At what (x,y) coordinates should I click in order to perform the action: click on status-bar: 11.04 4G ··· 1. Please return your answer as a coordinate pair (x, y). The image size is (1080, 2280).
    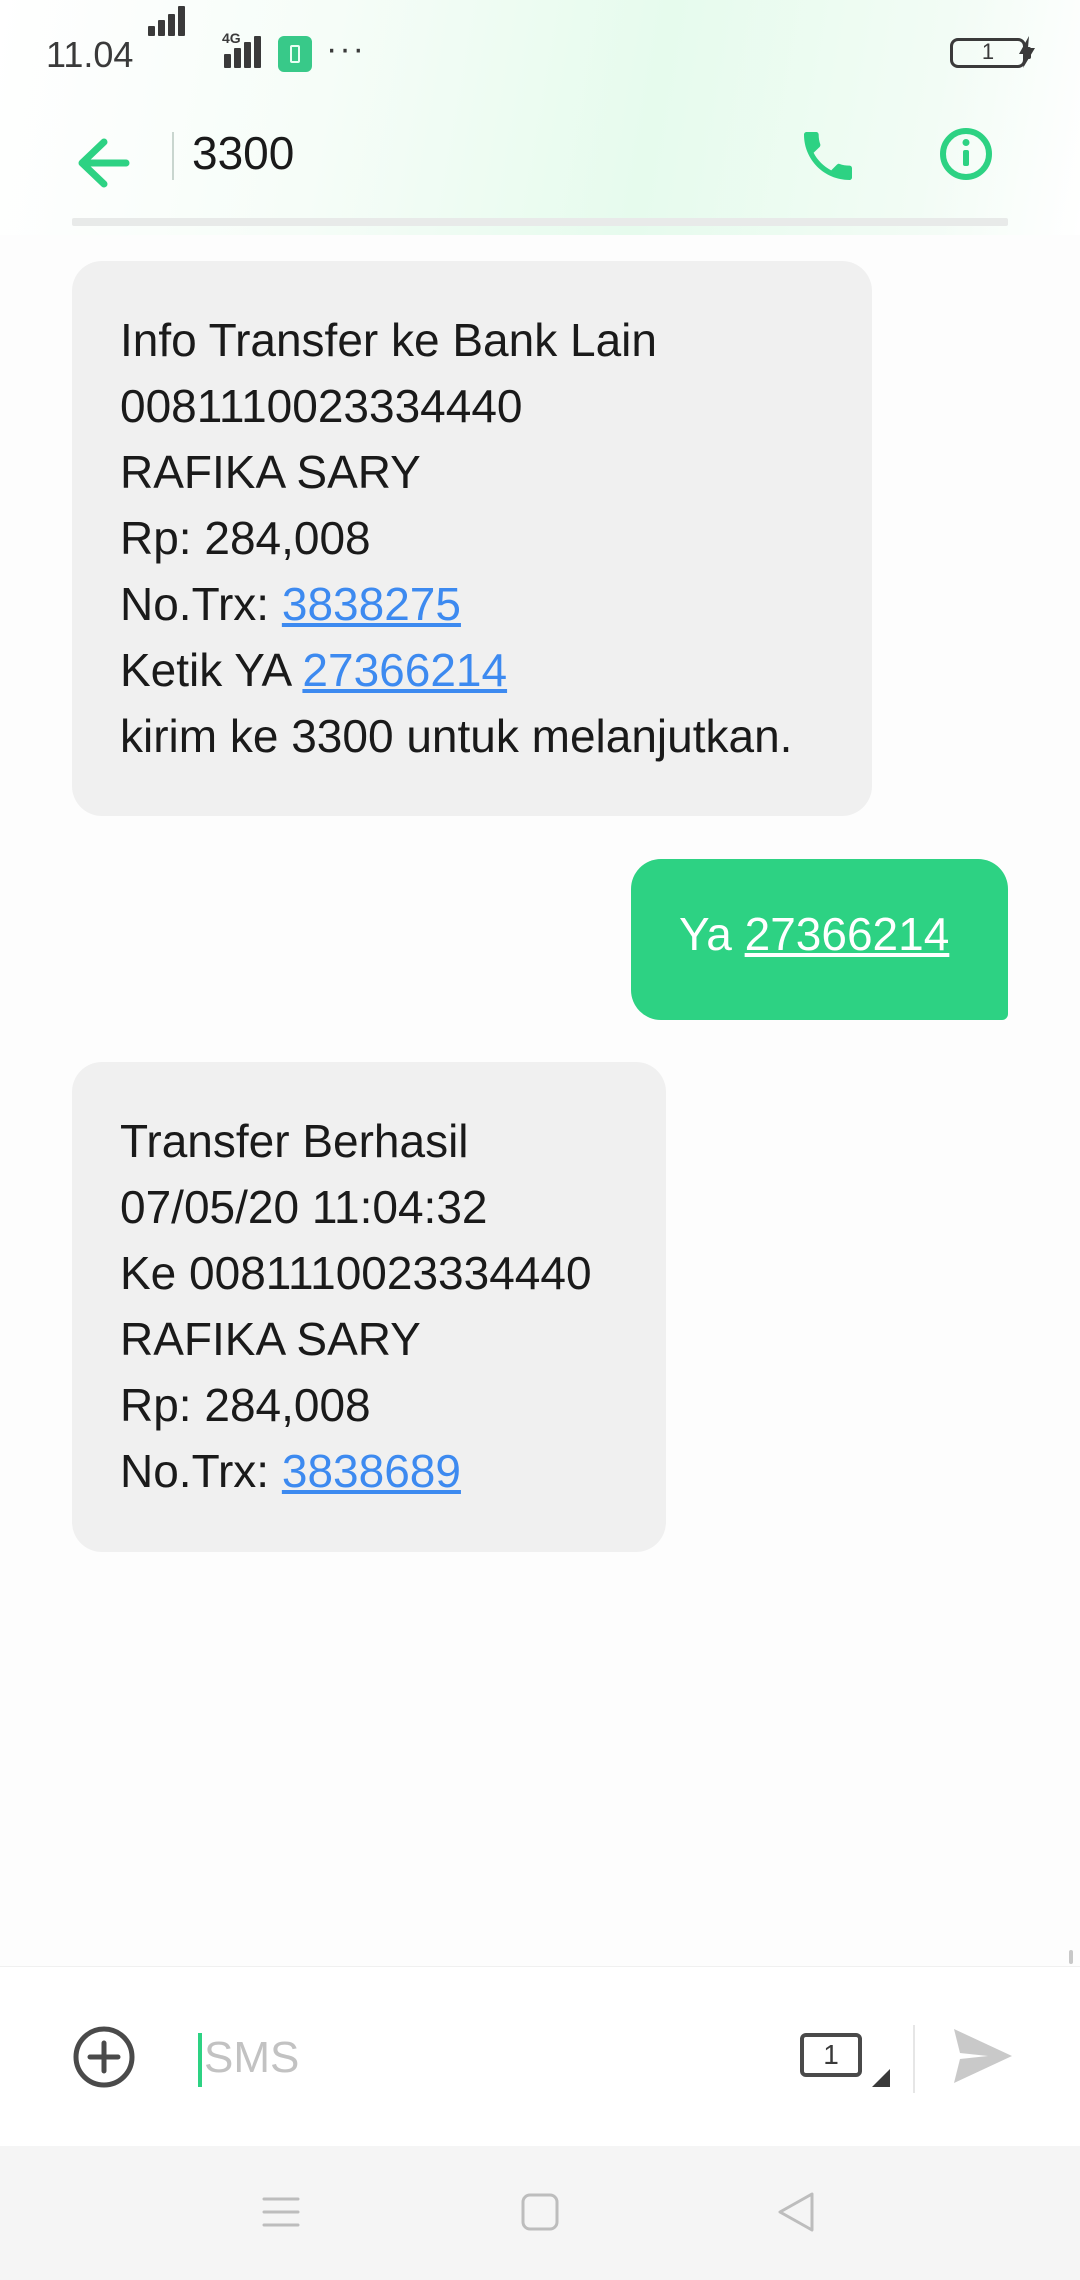
    Looking at the image, I should click on (540, 55).